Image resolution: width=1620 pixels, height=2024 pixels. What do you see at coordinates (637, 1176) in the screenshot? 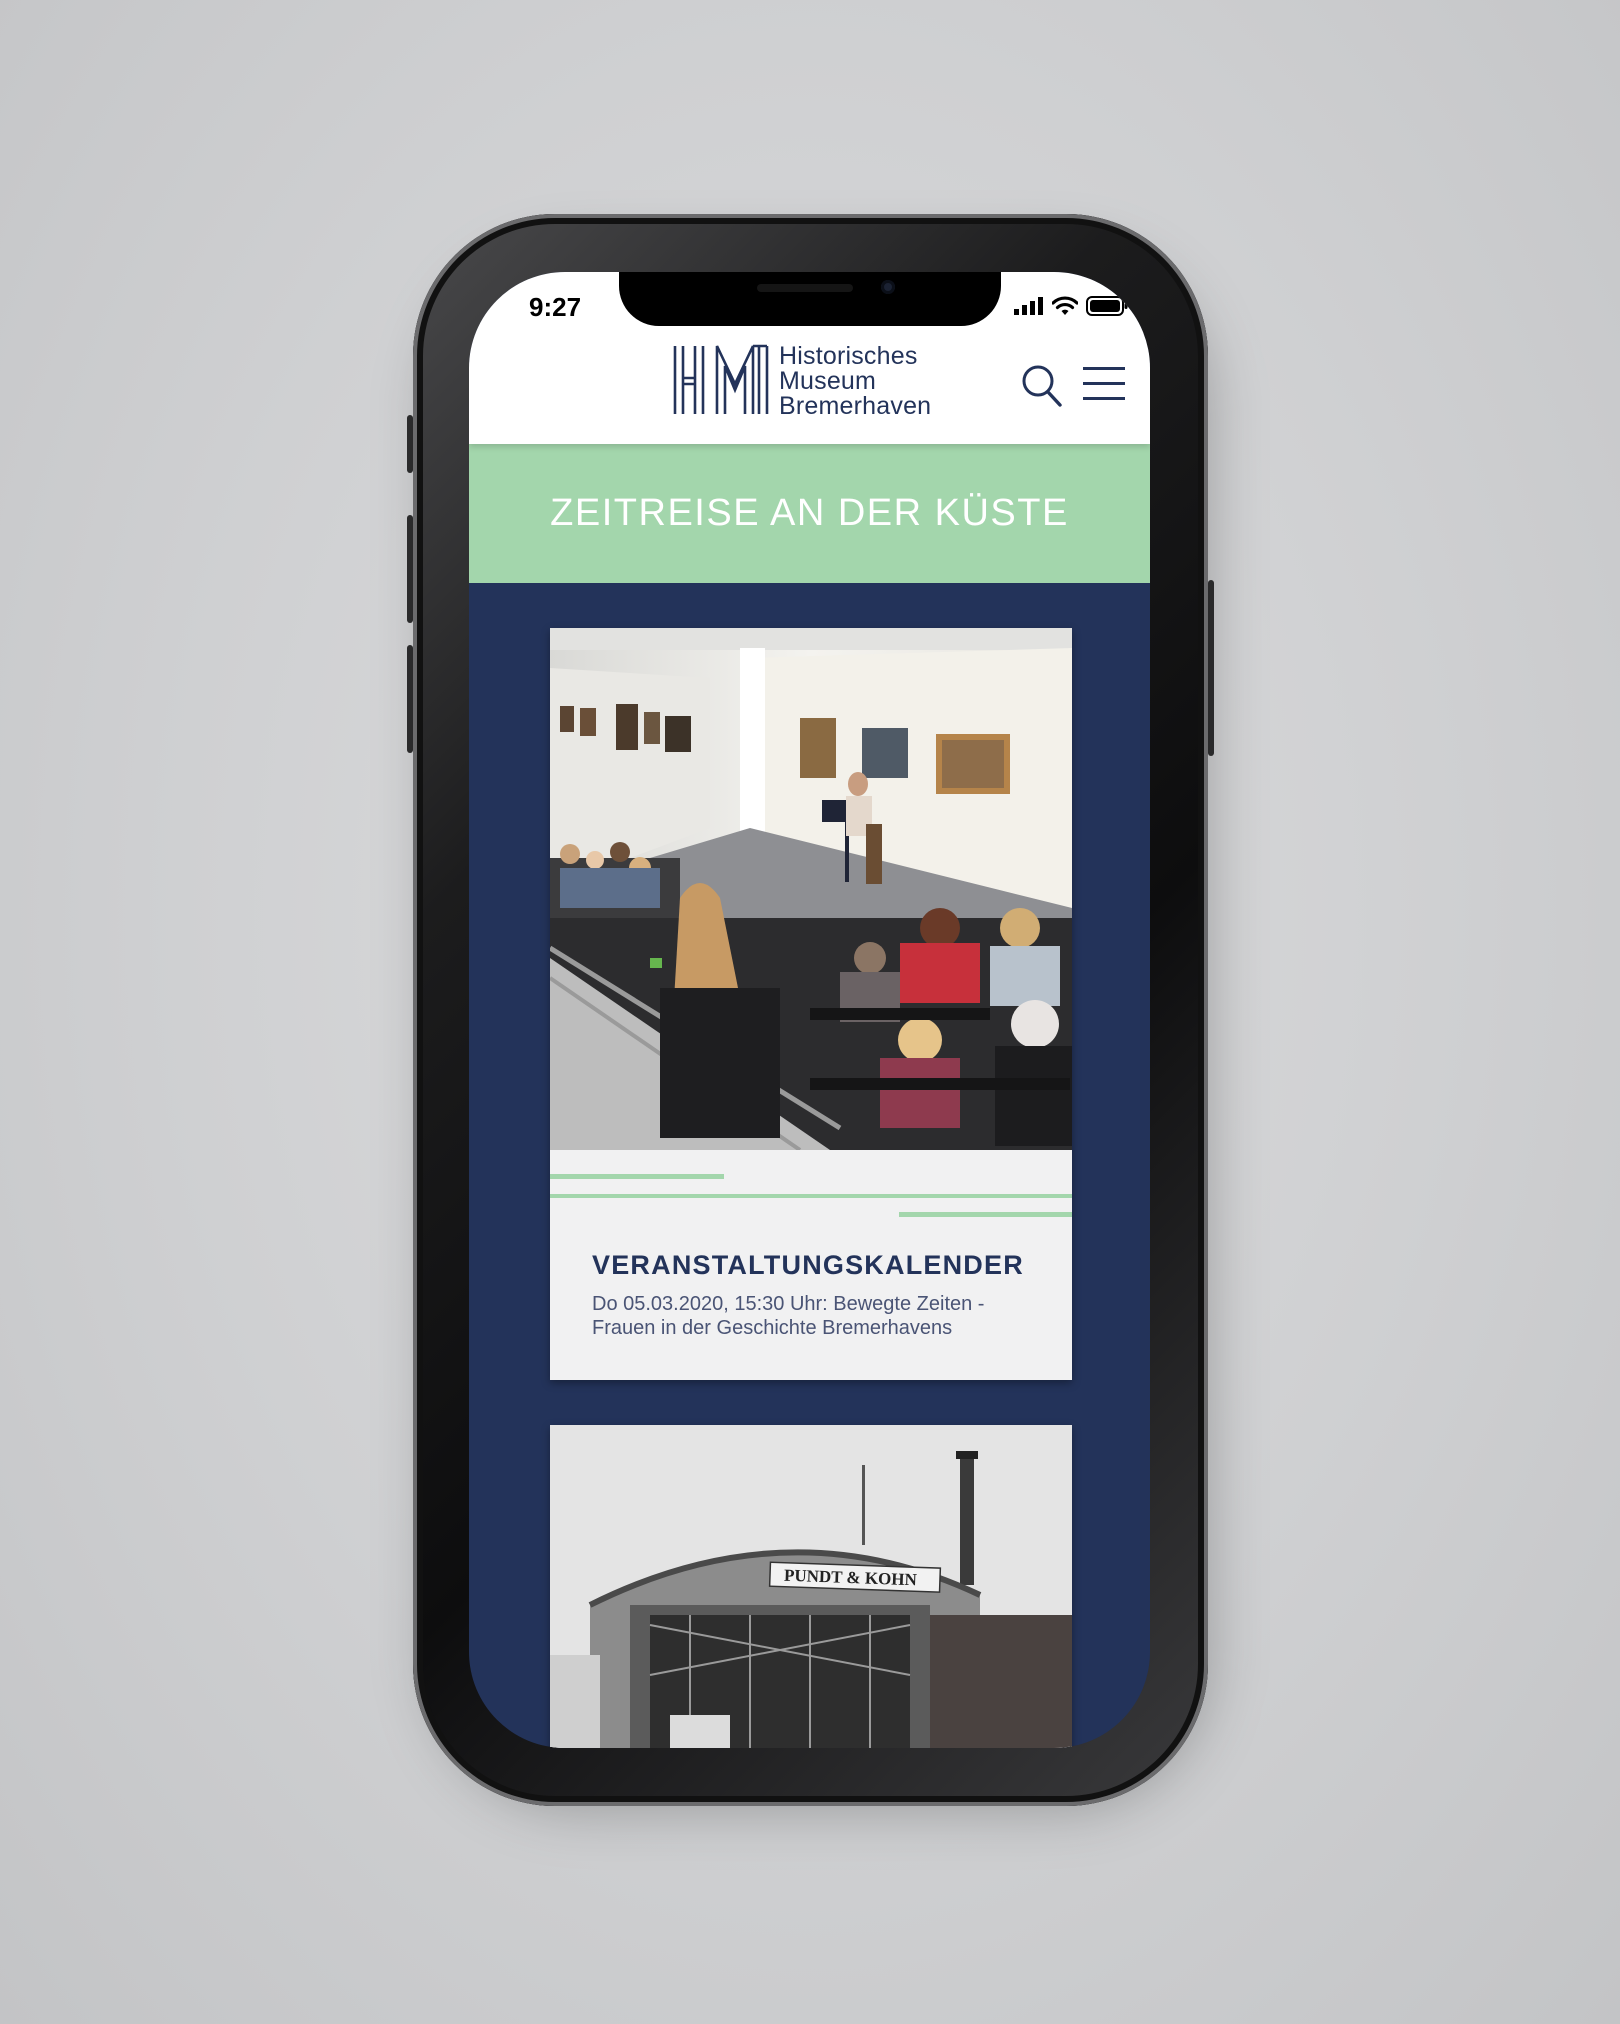
I see `deco-line-short` at bounding box center [637, 1176].